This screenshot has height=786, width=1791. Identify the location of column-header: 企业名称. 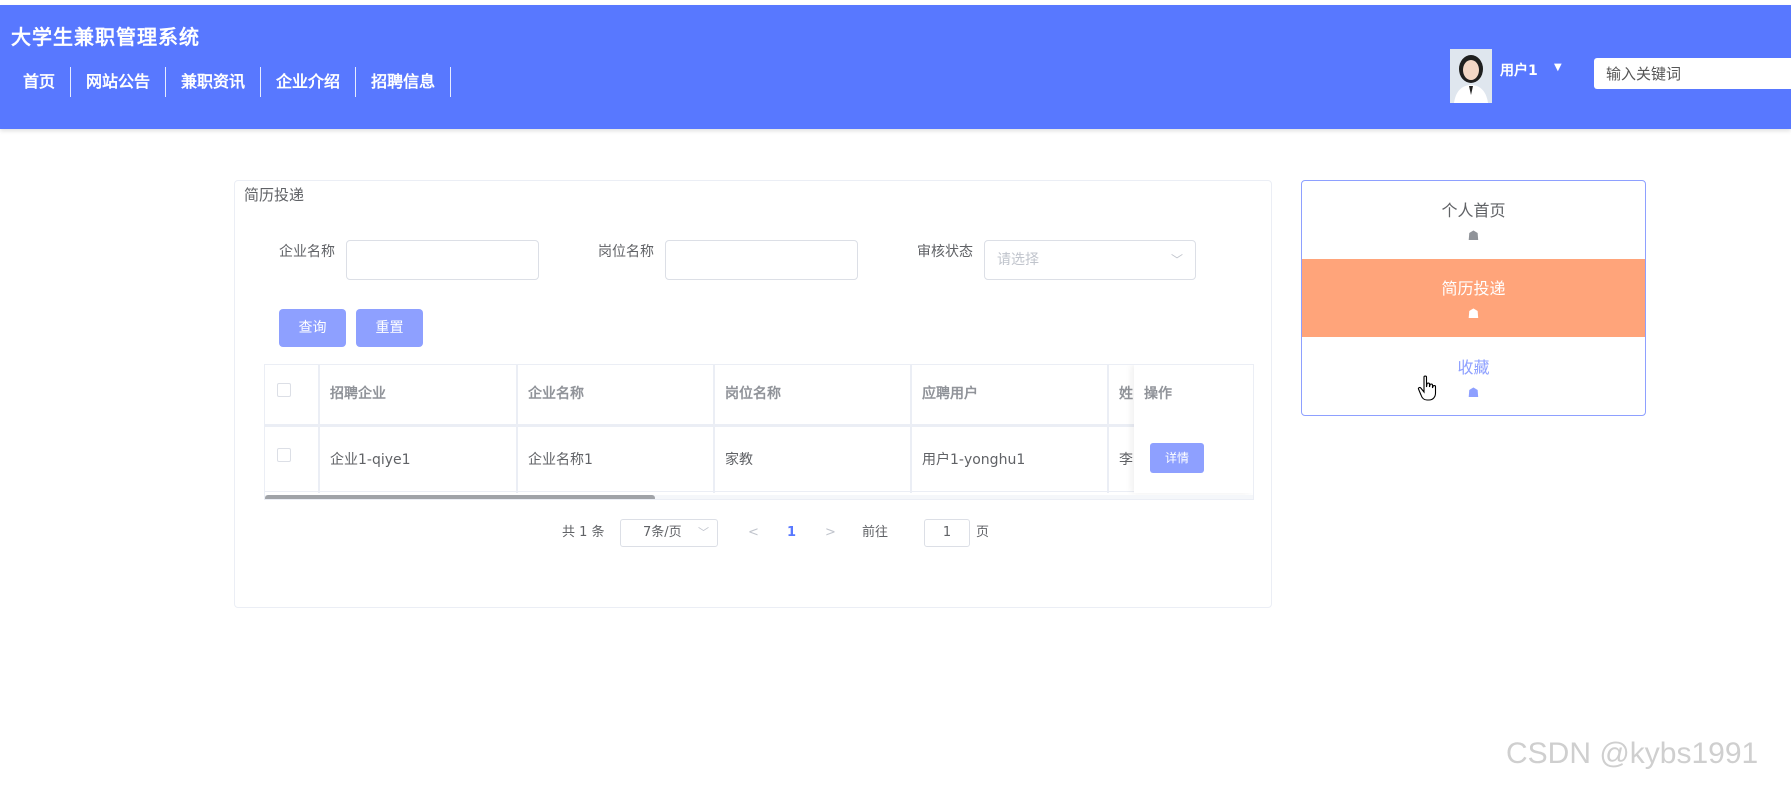
(616, 395).